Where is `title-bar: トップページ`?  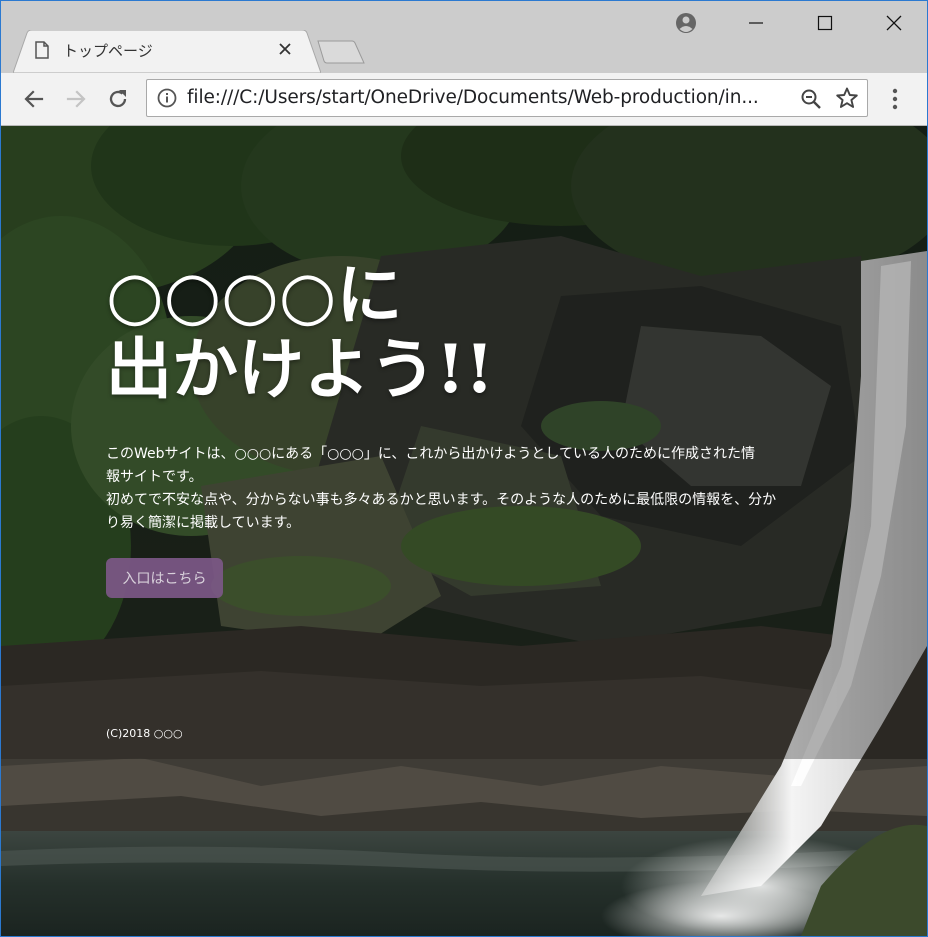 title-bar: トップページ is located at coordinates (464, 37).